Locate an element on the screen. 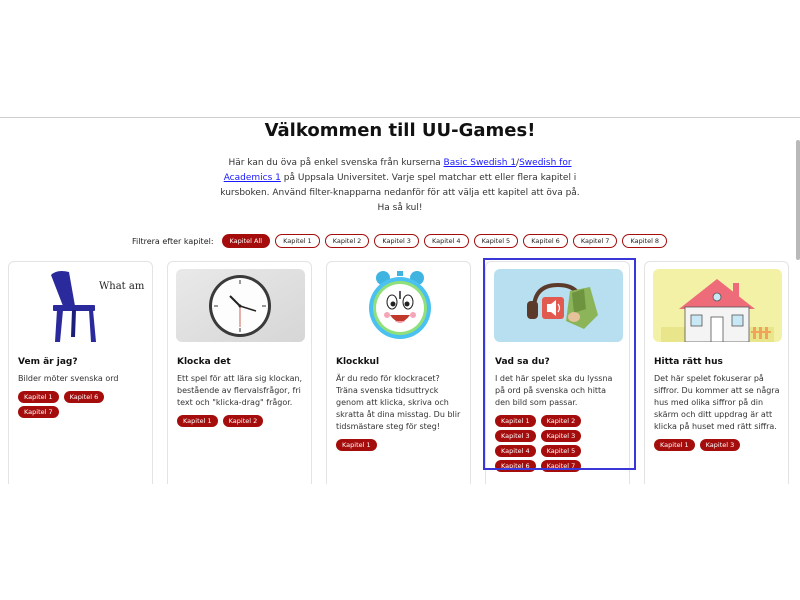  card-description: Bilder möter svenska ord is located at coordinates (68, 378).